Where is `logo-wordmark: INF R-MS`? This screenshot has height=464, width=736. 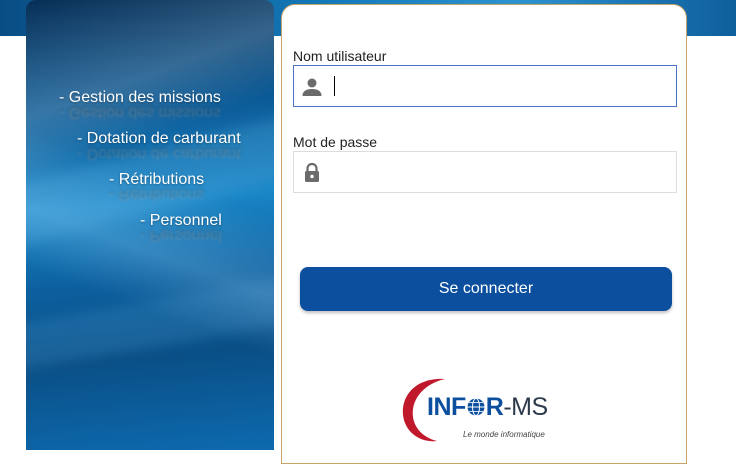 logo-wordmark: INF R-MS is located at coordinates (487, 407).